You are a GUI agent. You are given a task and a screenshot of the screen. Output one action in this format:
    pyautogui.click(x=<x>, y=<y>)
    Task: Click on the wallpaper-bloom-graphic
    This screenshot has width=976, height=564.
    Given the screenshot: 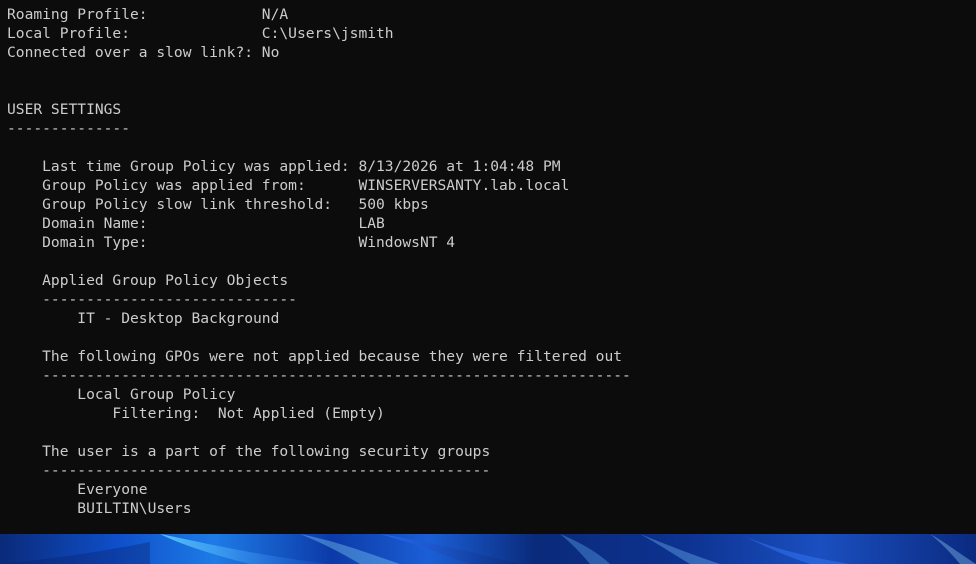 What is the action you would take?
    pyautogui.click(x=488, y=549)
    